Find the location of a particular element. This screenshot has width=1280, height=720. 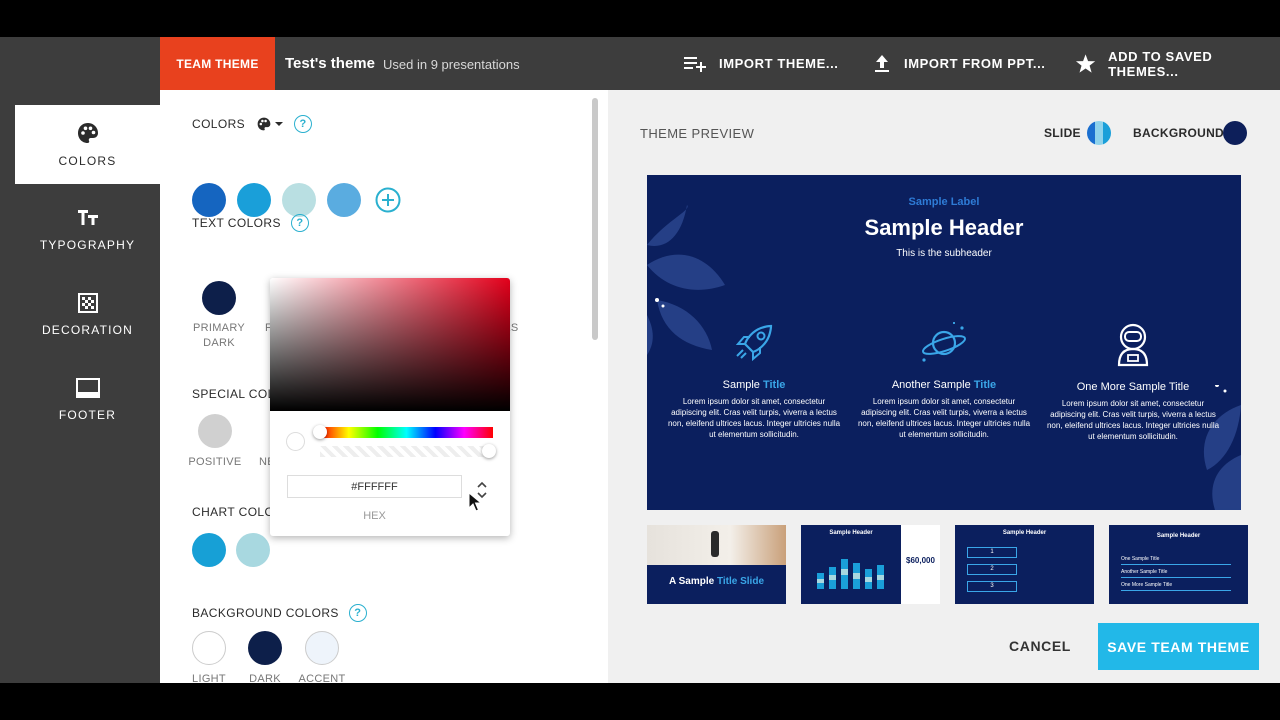

feature-title-accent: Title is located at coordinates (985, 385).